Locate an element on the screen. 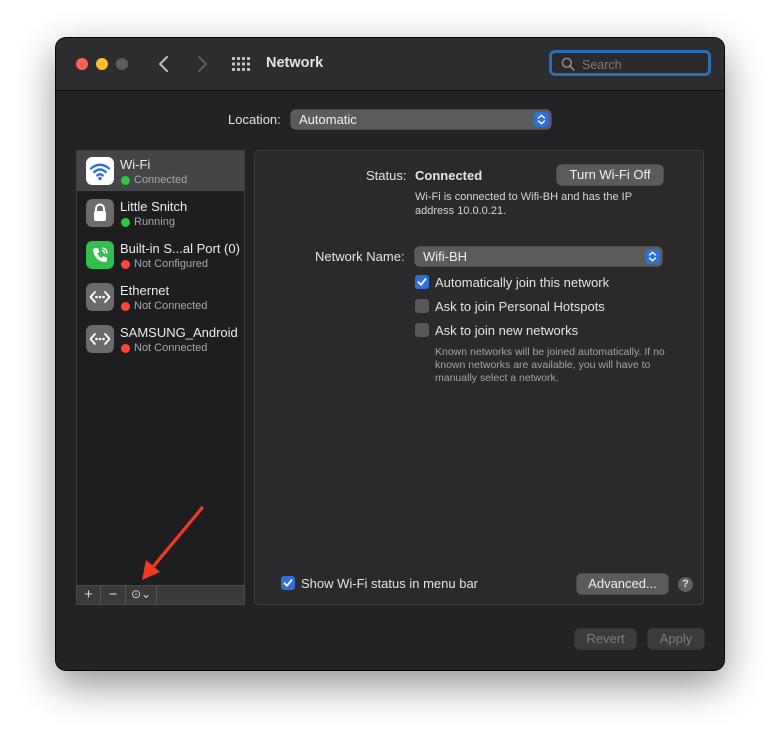 Image resolution: width=780 pixels, height=744 pixels. service-item-little-snitch: Little Snitch Running is located at coordinates (160, 213).